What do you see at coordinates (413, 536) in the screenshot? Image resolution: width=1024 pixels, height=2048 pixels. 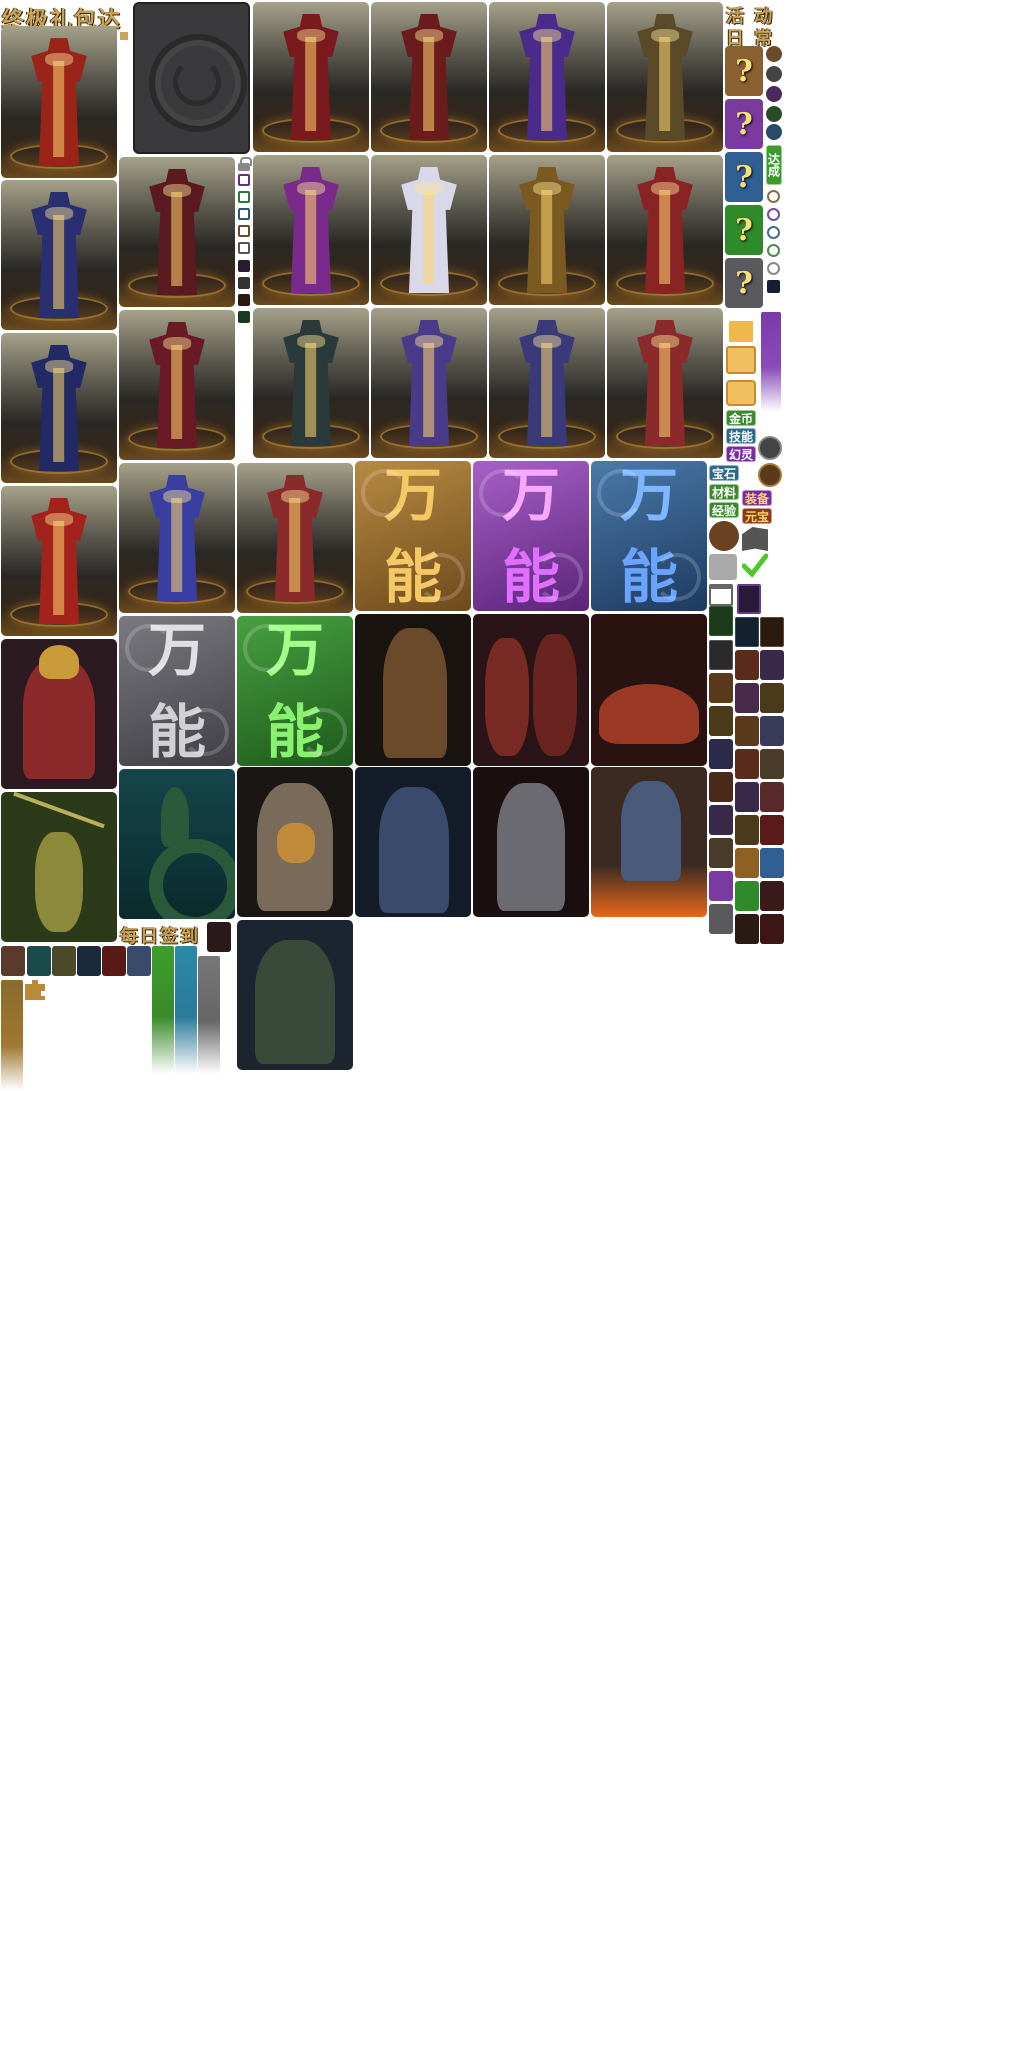 I see `universal-card-gold: 万 能` at bounding box center [413, 536].